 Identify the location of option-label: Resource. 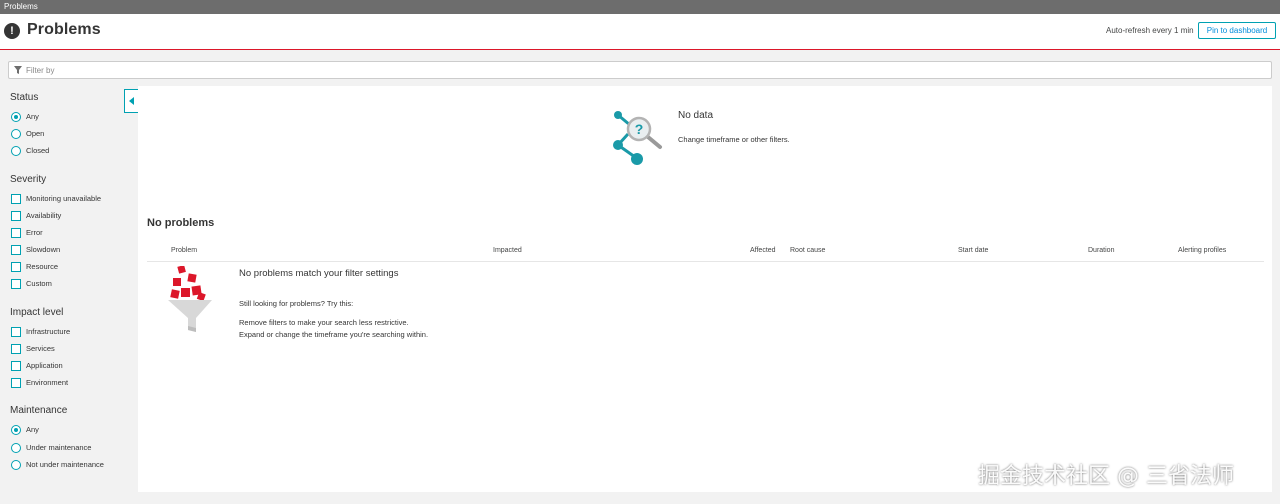
(42, 266).